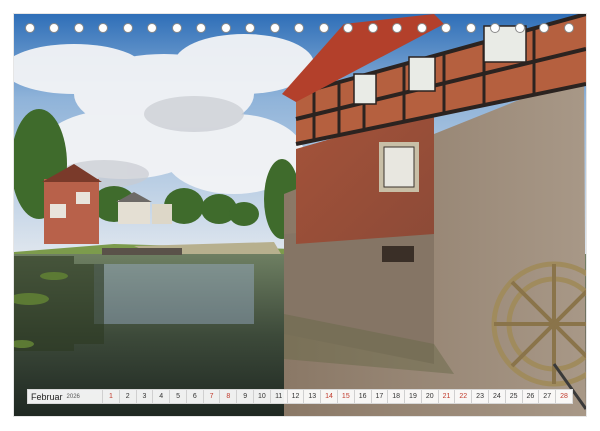 This screenshot has width=600, height=431. Describe the element at coordinates (47, 396) in the screenshot. I see `month-name: Februar` at that location.